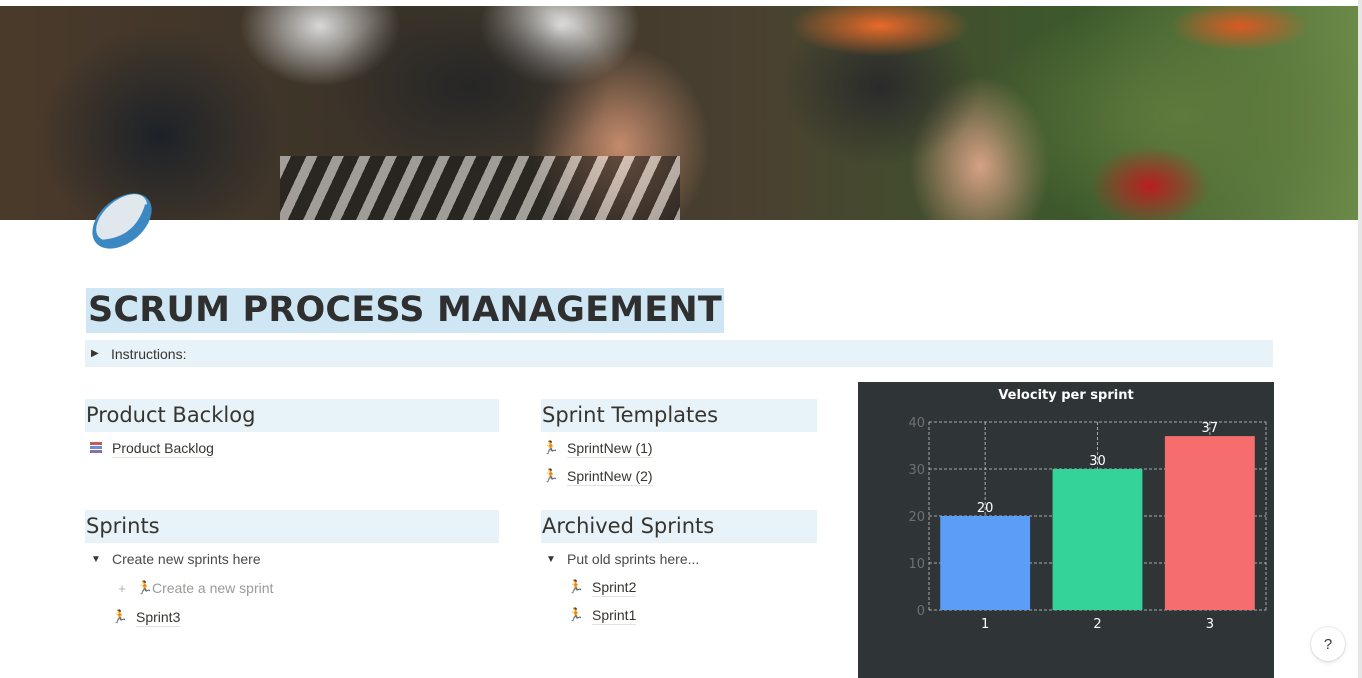 The width and height of the screenshot is (1362, 678). What do you see at coordinates (614, 587) in the screenshot?
I see `archived-sprint-link: Sprint2` at bounding box center [614, 587].